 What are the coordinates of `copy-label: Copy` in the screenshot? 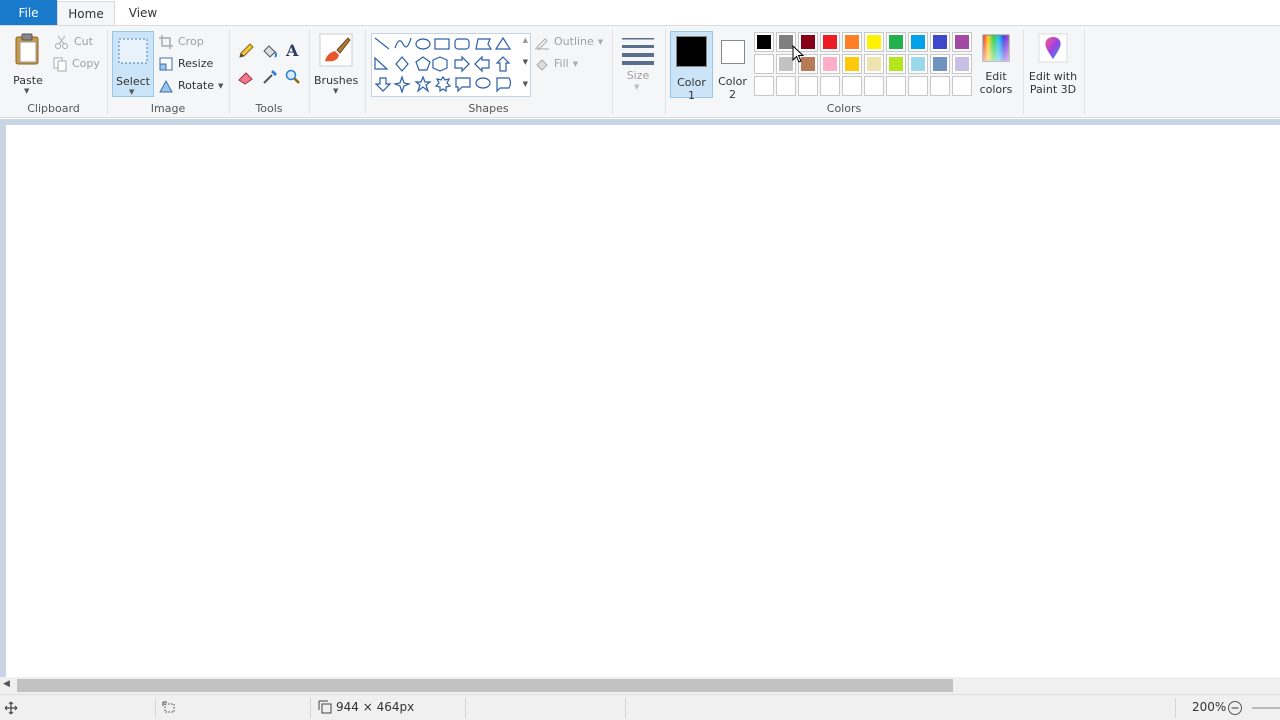 It's located at (86, 63).